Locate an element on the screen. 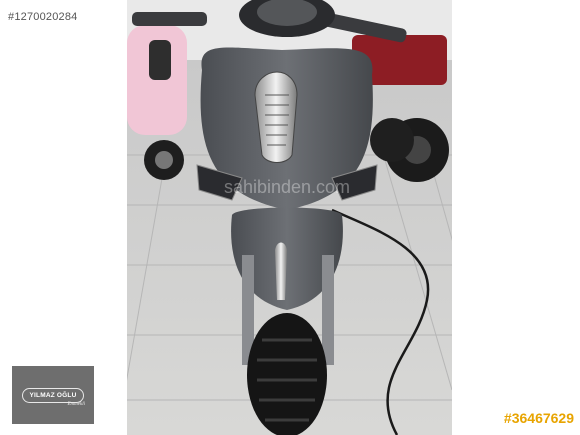 This screenshot has height=435, width=580. photo-watermark: sahibinden.com is located at coordinates (287, 187).